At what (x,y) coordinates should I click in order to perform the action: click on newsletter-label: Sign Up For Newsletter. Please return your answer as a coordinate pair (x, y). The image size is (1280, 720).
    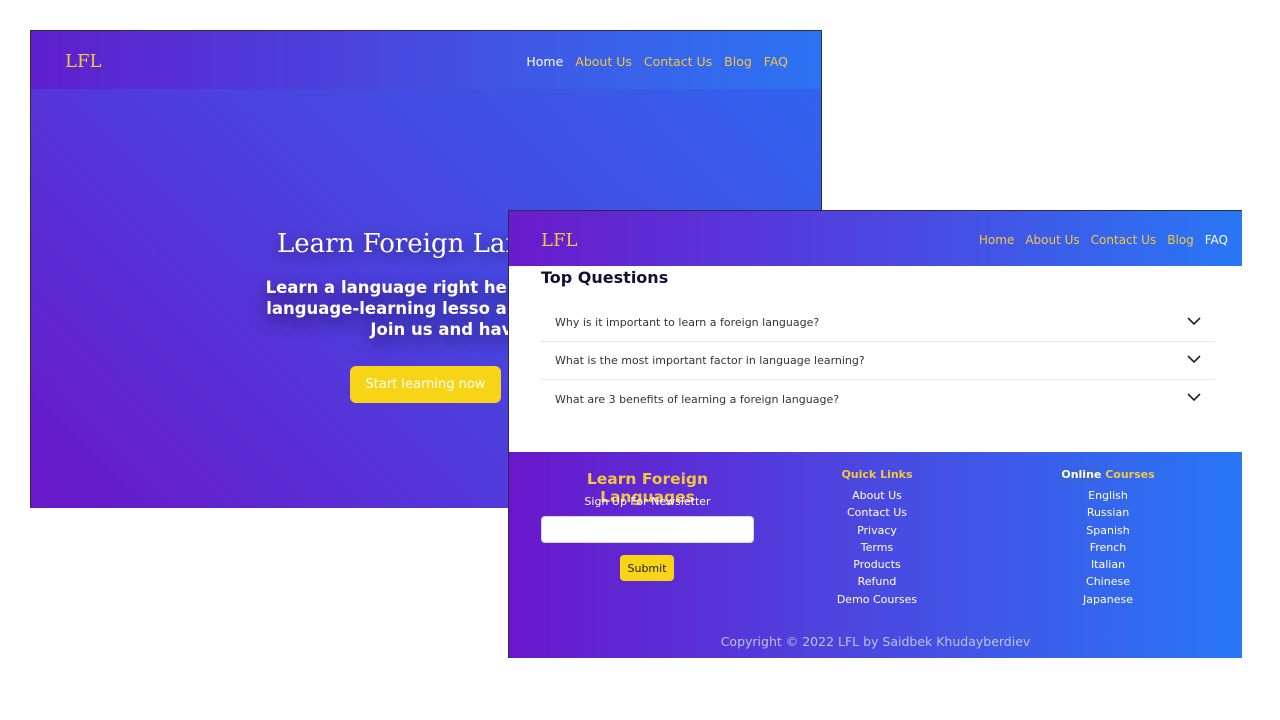
    Looking at the image, I should click on (647, 501).